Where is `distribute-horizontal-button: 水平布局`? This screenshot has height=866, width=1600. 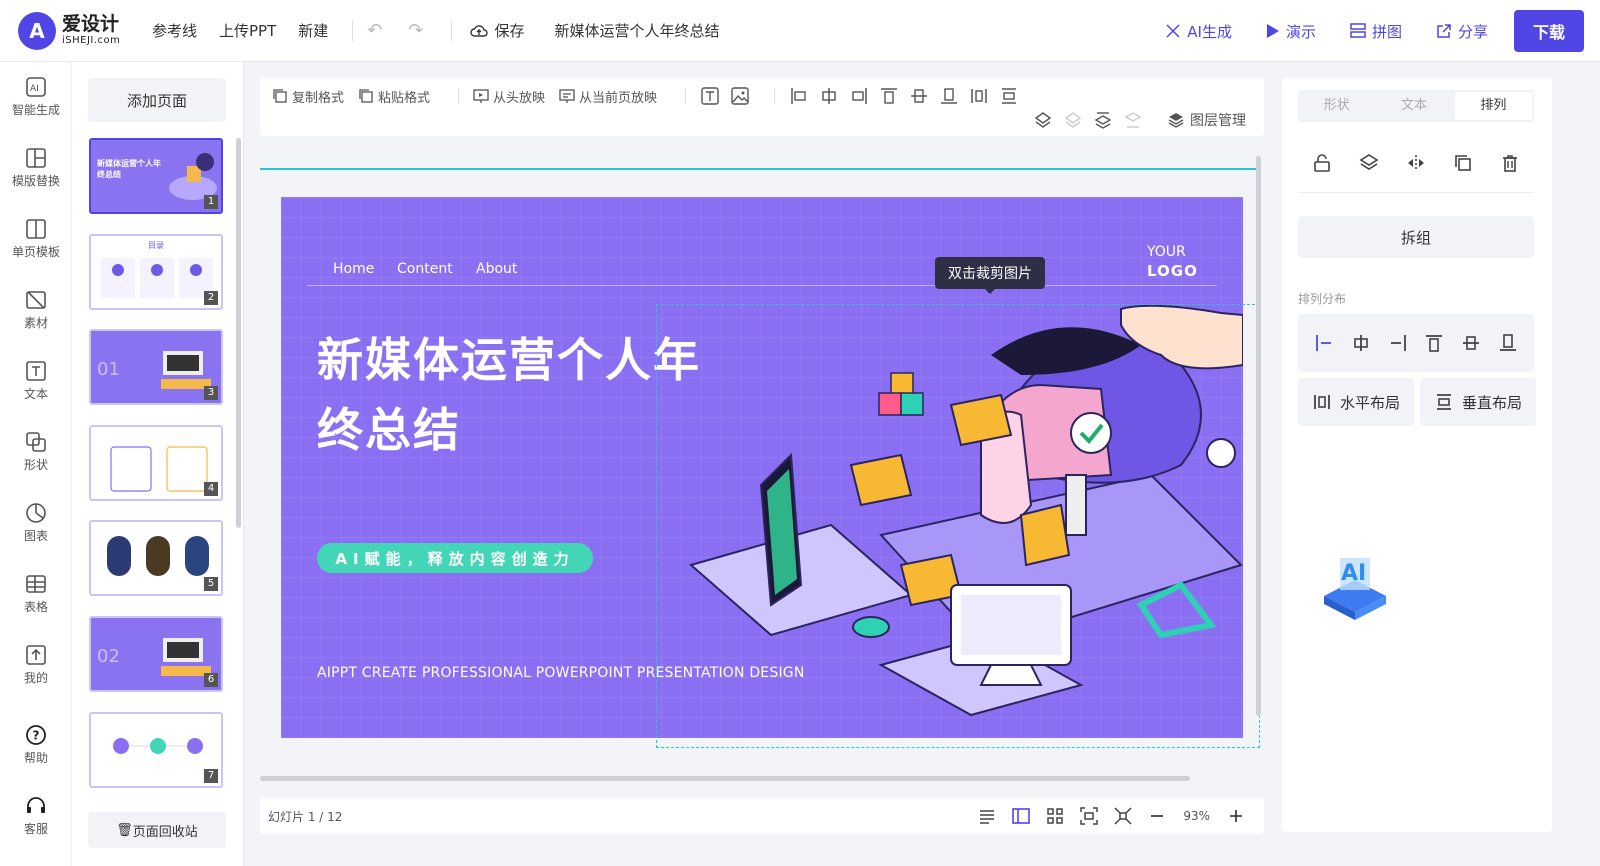 distribute-horizontal-button: 水平布局 is located at coordinates (1356, 402).